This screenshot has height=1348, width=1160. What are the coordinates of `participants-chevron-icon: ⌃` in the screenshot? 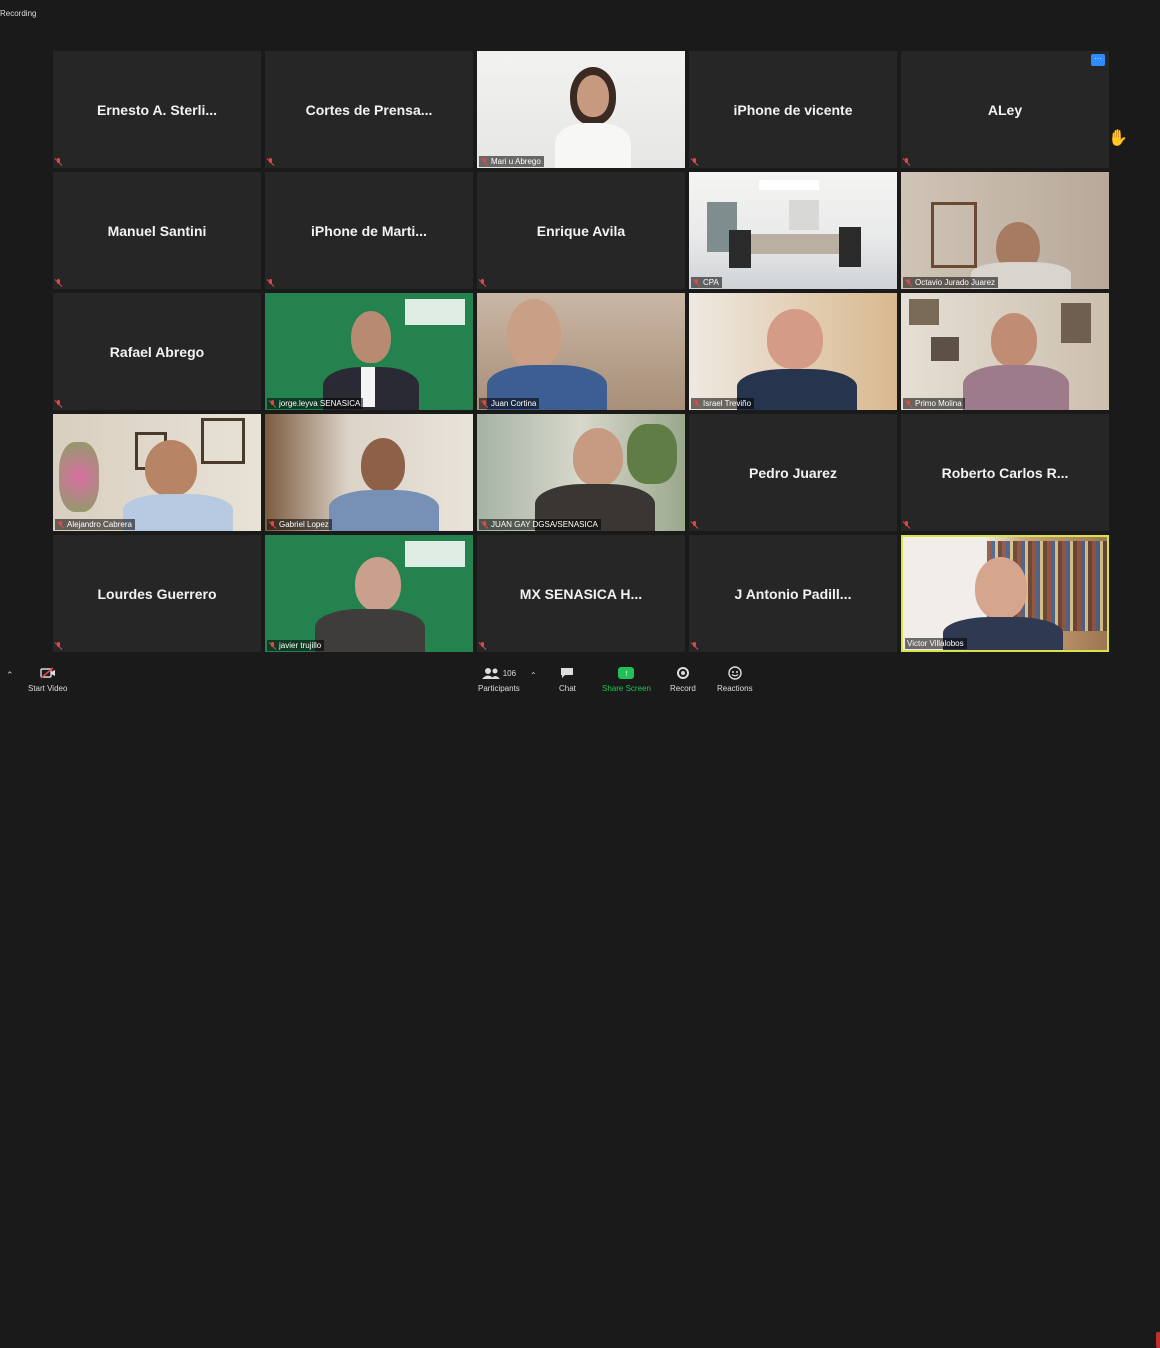 It's located at (533, 675).